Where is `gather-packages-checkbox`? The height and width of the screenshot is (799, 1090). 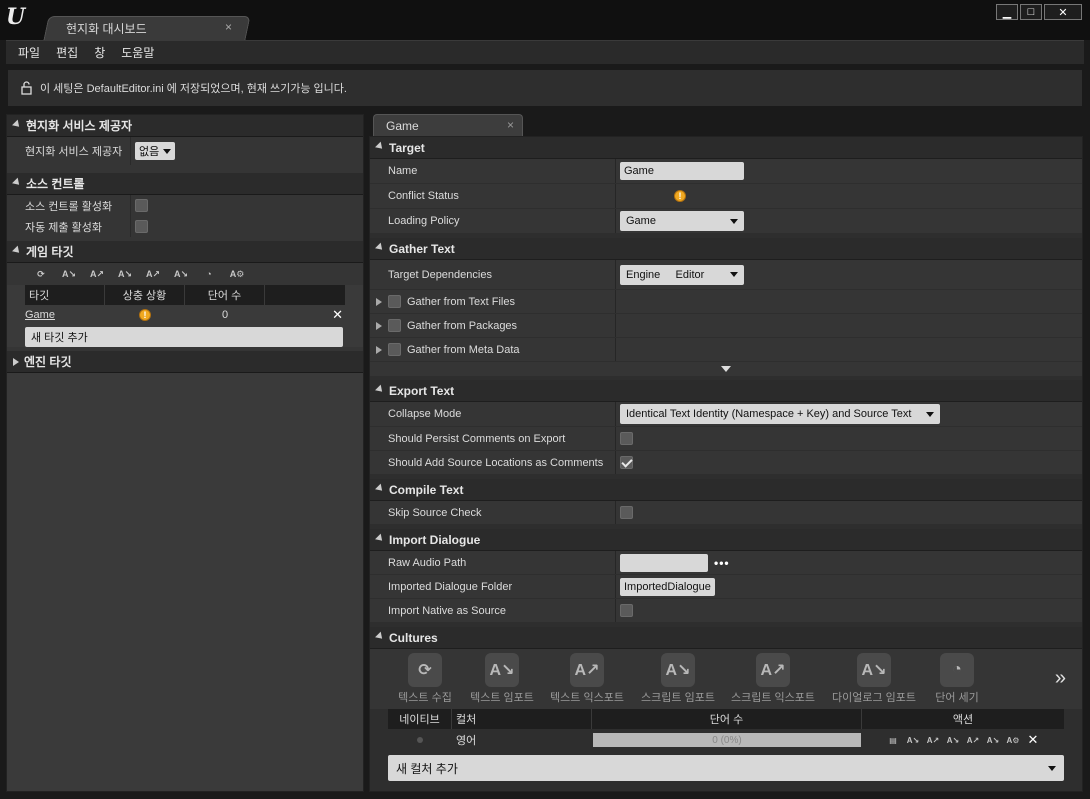
gather-packages-checkbox is located at coordinates (394, 325).